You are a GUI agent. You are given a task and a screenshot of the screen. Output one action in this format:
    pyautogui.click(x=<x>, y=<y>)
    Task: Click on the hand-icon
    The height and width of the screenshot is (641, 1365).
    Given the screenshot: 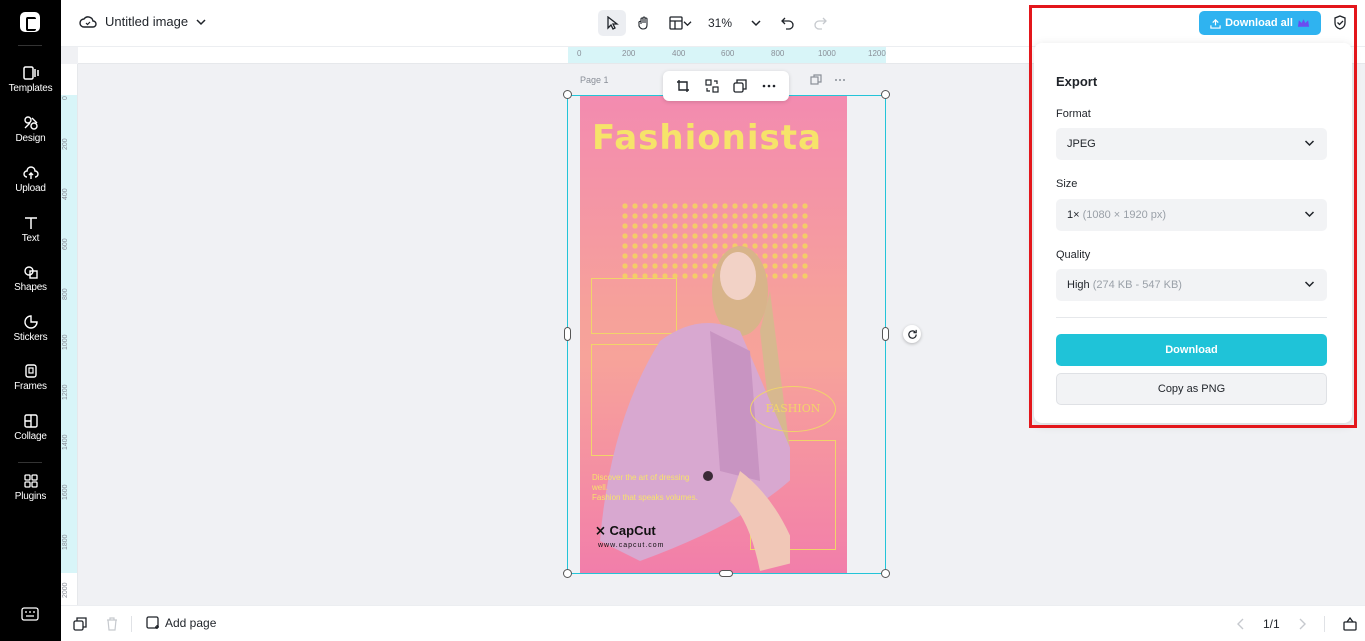 What is the action you would take?
    pyautogui.click(x=643, y=23)
    